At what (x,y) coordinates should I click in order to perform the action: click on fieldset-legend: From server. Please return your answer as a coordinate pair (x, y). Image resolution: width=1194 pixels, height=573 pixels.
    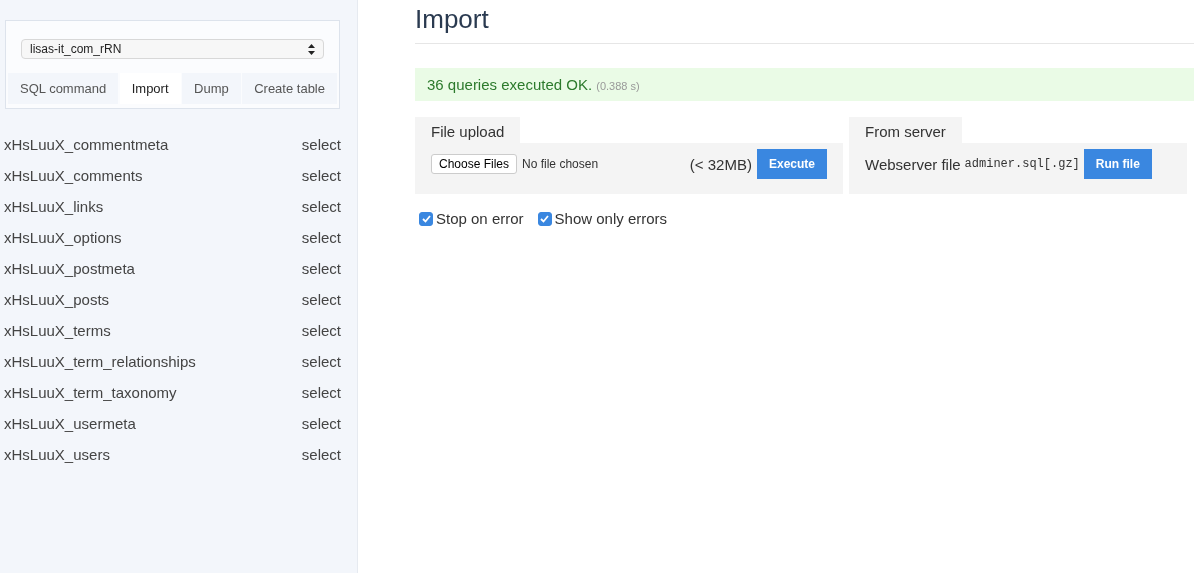
    Looking at the image, I should click on (905, 130).